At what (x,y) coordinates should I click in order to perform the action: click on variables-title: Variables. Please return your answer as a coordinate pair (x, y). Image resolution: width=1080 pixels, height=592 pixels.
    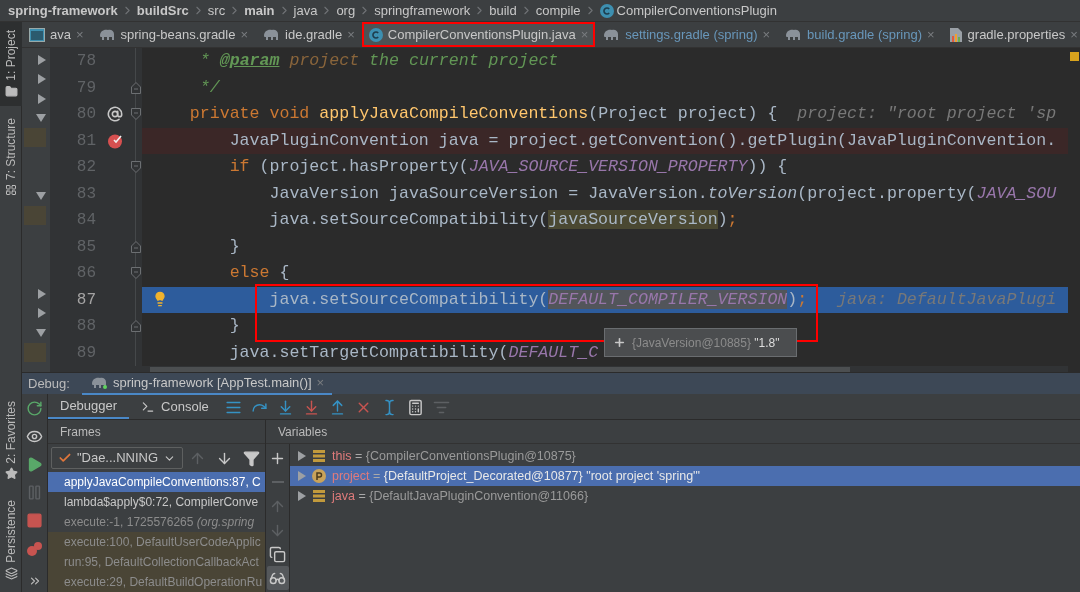
    Looking at the image, I should click on (303, 432).